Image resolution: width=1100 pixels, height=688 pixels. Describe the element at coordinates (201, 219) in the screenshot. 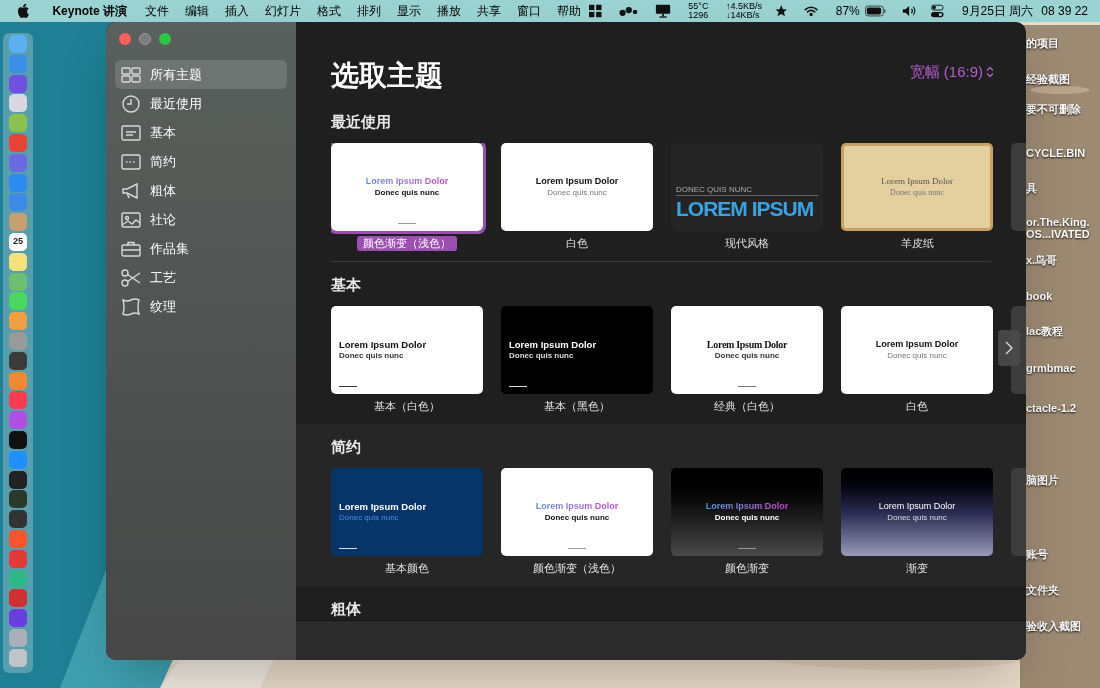

I see `sidebar-item: 社论` at that location.